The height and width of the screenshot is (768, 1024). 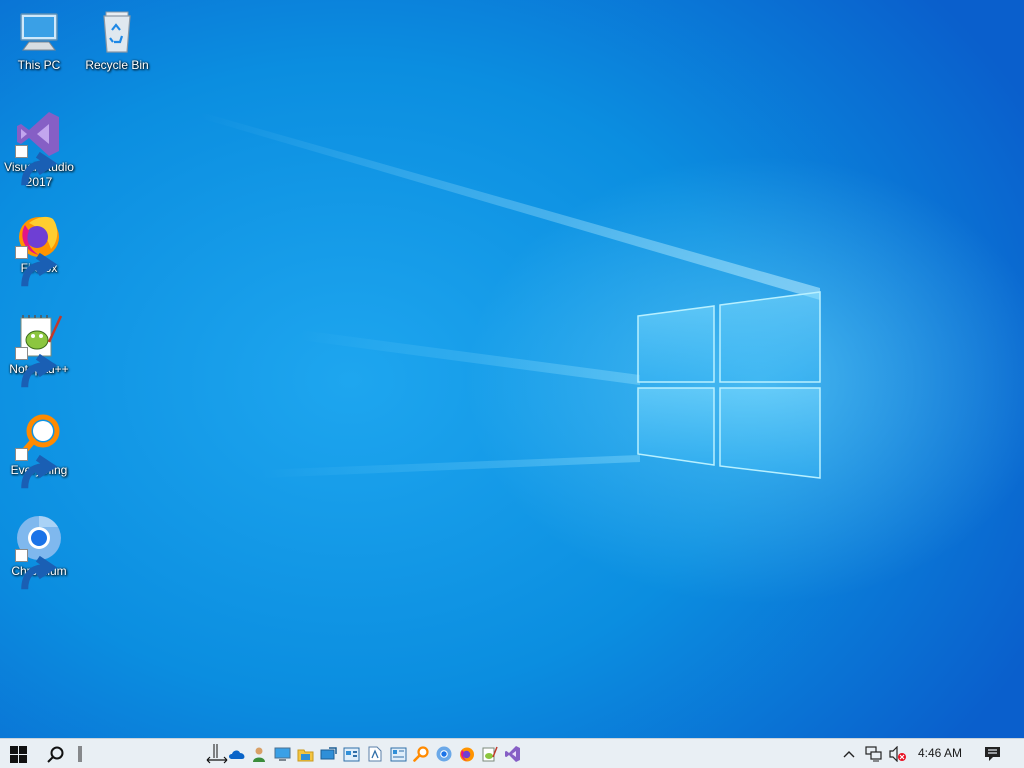 I want to click on volume-button, so click(x=898, y=754).